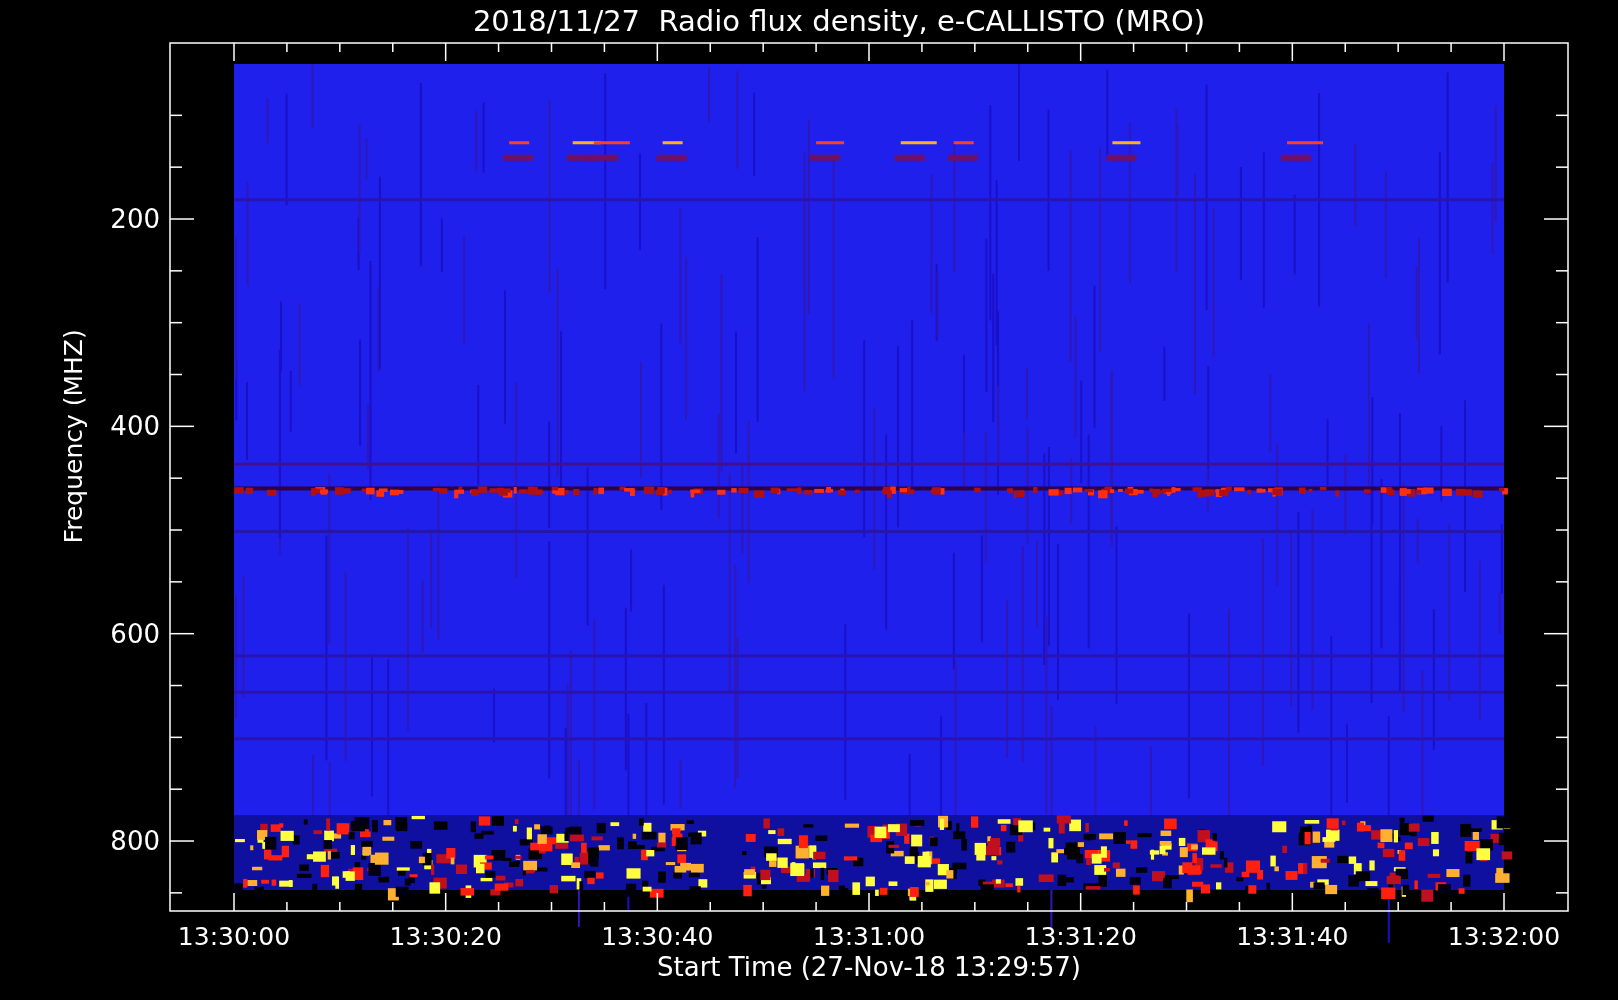 The image size is (1618, 1000). Describe the element at coordinates (445, 936) in the screenshot. I see `x-tick-label: 13:30:20` at that location.